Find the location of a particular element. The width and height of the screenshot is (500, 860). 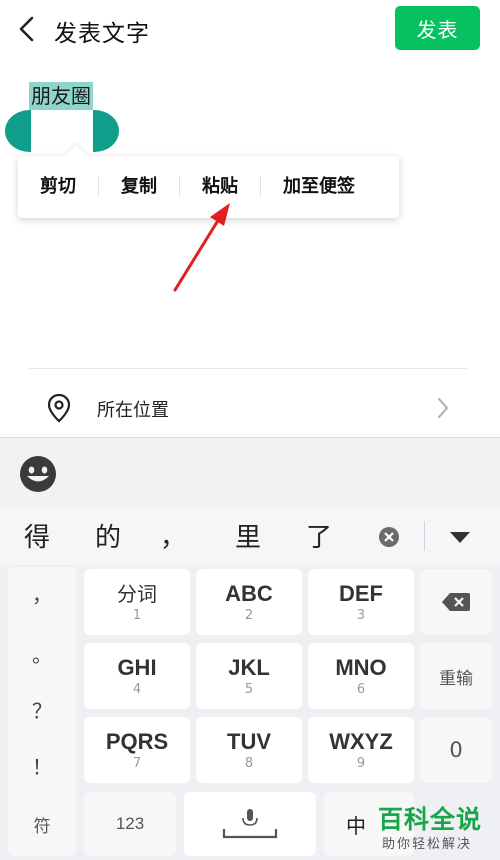

key-pqrs: PQRS 7 is located at coordinates (137, 750).